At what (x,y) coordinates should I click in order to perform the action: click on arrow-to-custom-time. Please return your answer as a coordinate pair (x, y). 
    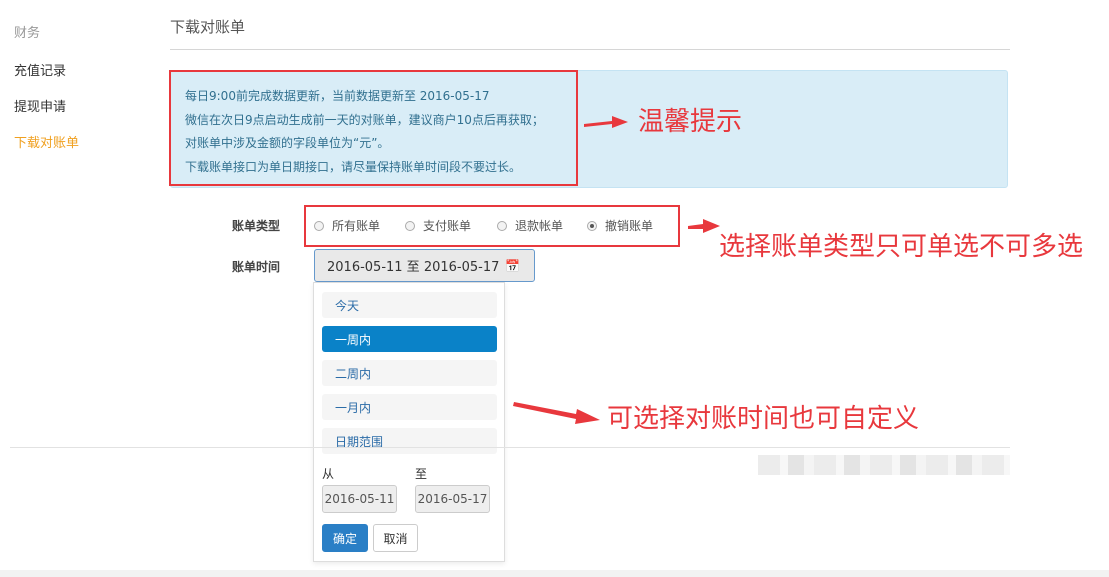
    Looking at the image, I should click on (556, 413).